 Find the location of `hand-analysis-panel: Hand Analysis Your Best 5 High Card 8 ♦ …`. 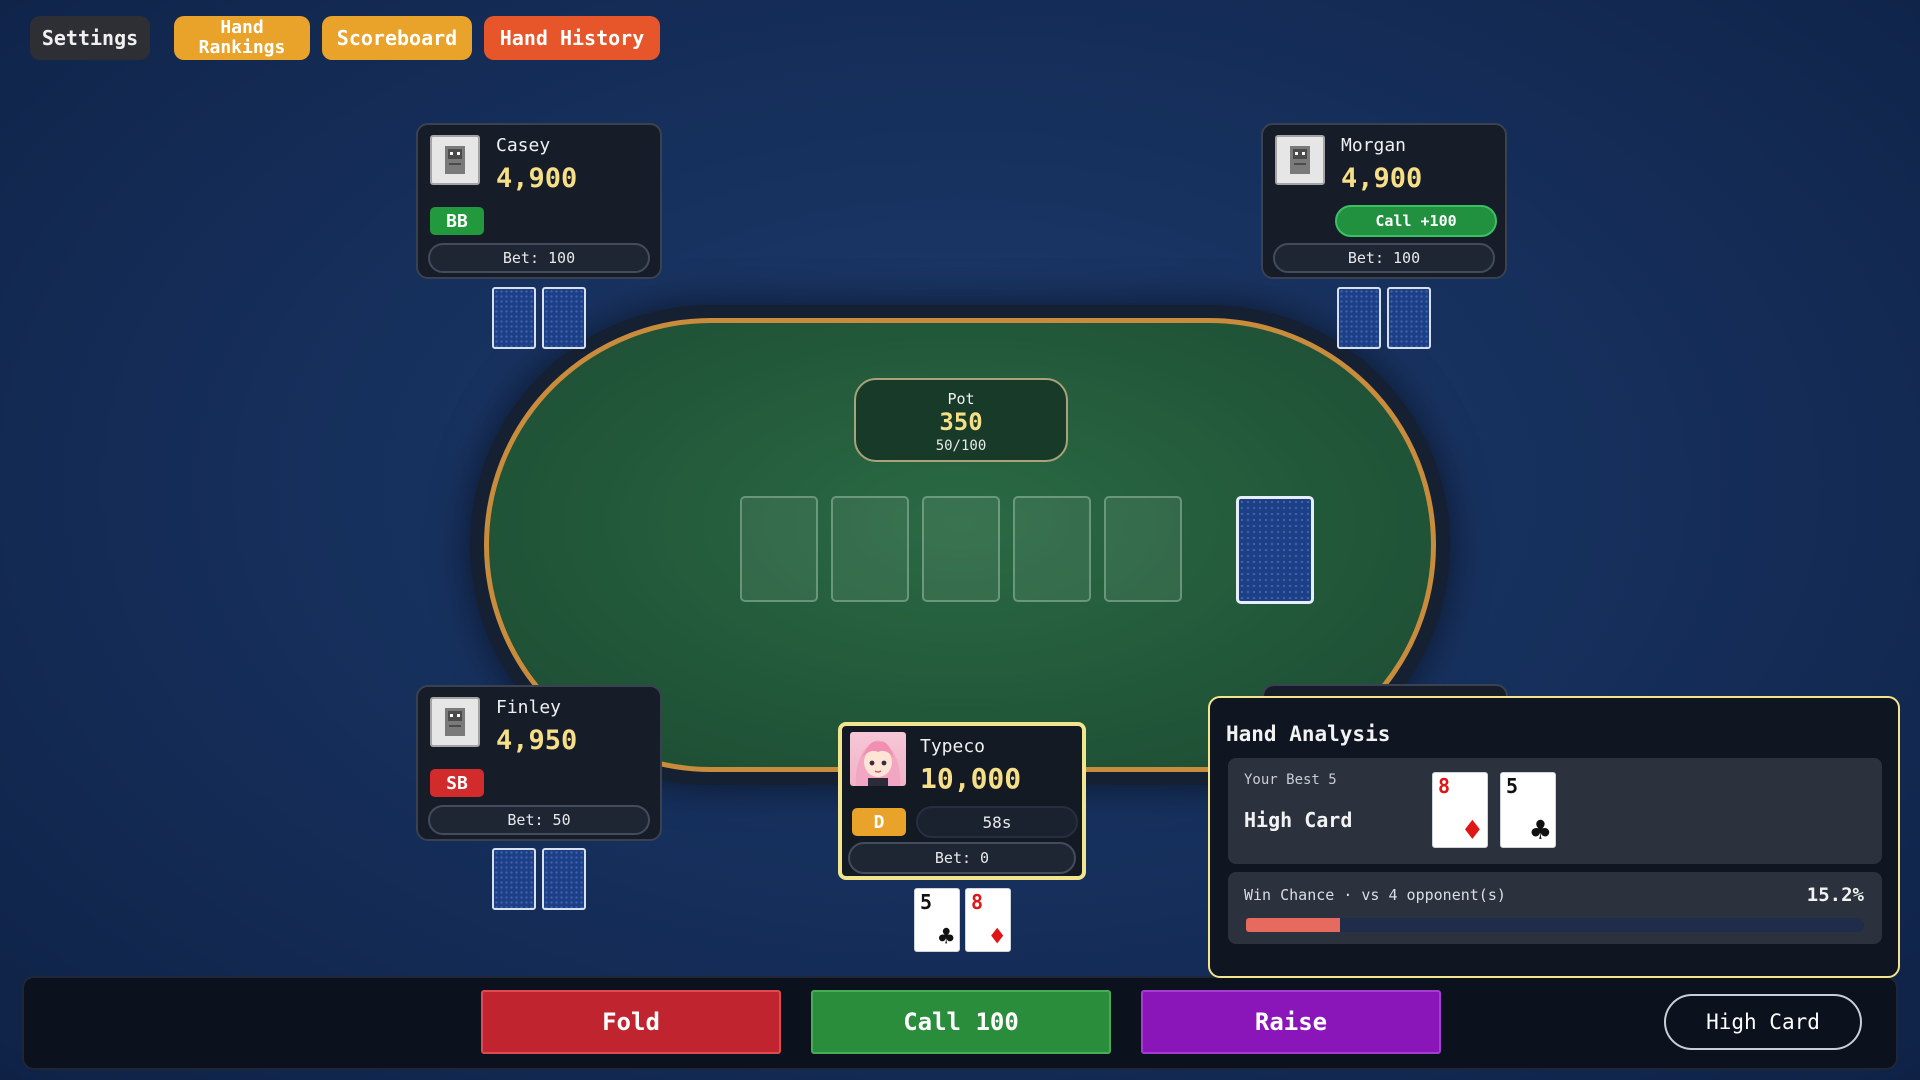

hand-analysis-panel: Hand Analysis Your Best 5 High Card 8 ♦ … is located at coordinates (1554, 837).